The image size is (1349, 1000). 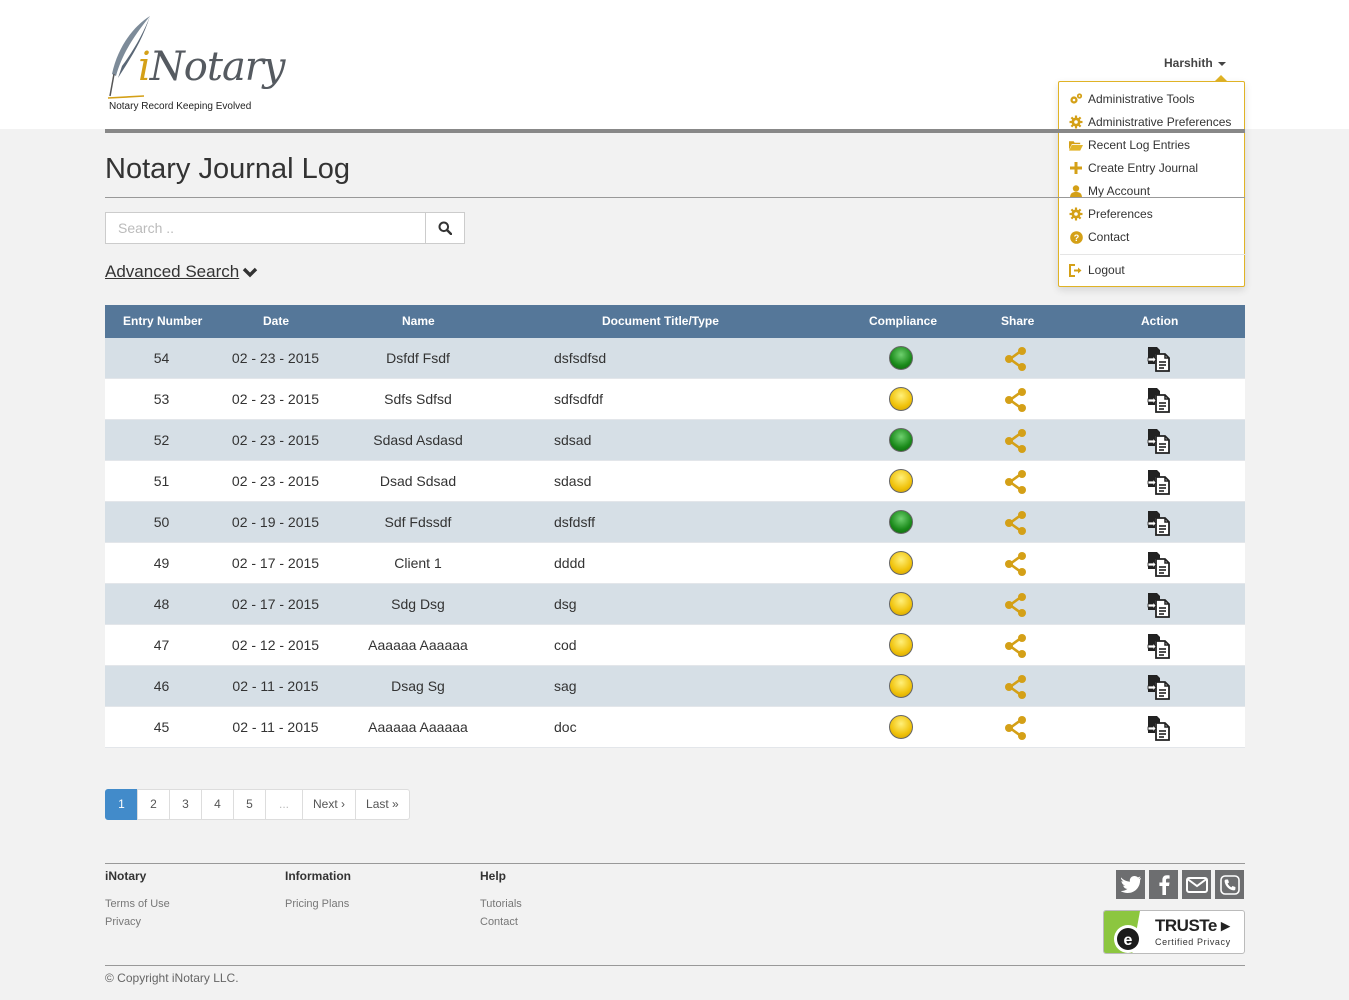 What do you see at coordinates (418, 399) in the screenshot?
I see `name-cell: Sdfs Sdfsd` at bounding box center [418, 399].